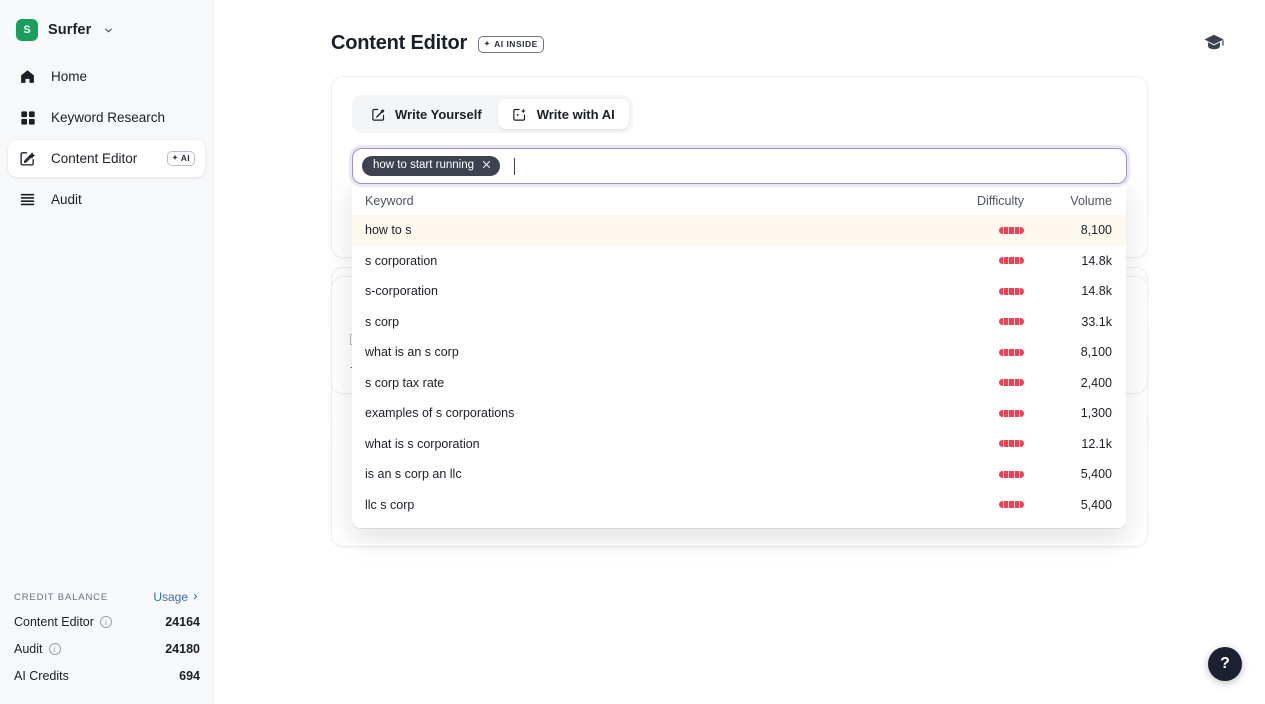 The height and width of the screenshot is (704, 1265). I want to click on dropdown-row: s corp 33.1k, so click(739, 322).